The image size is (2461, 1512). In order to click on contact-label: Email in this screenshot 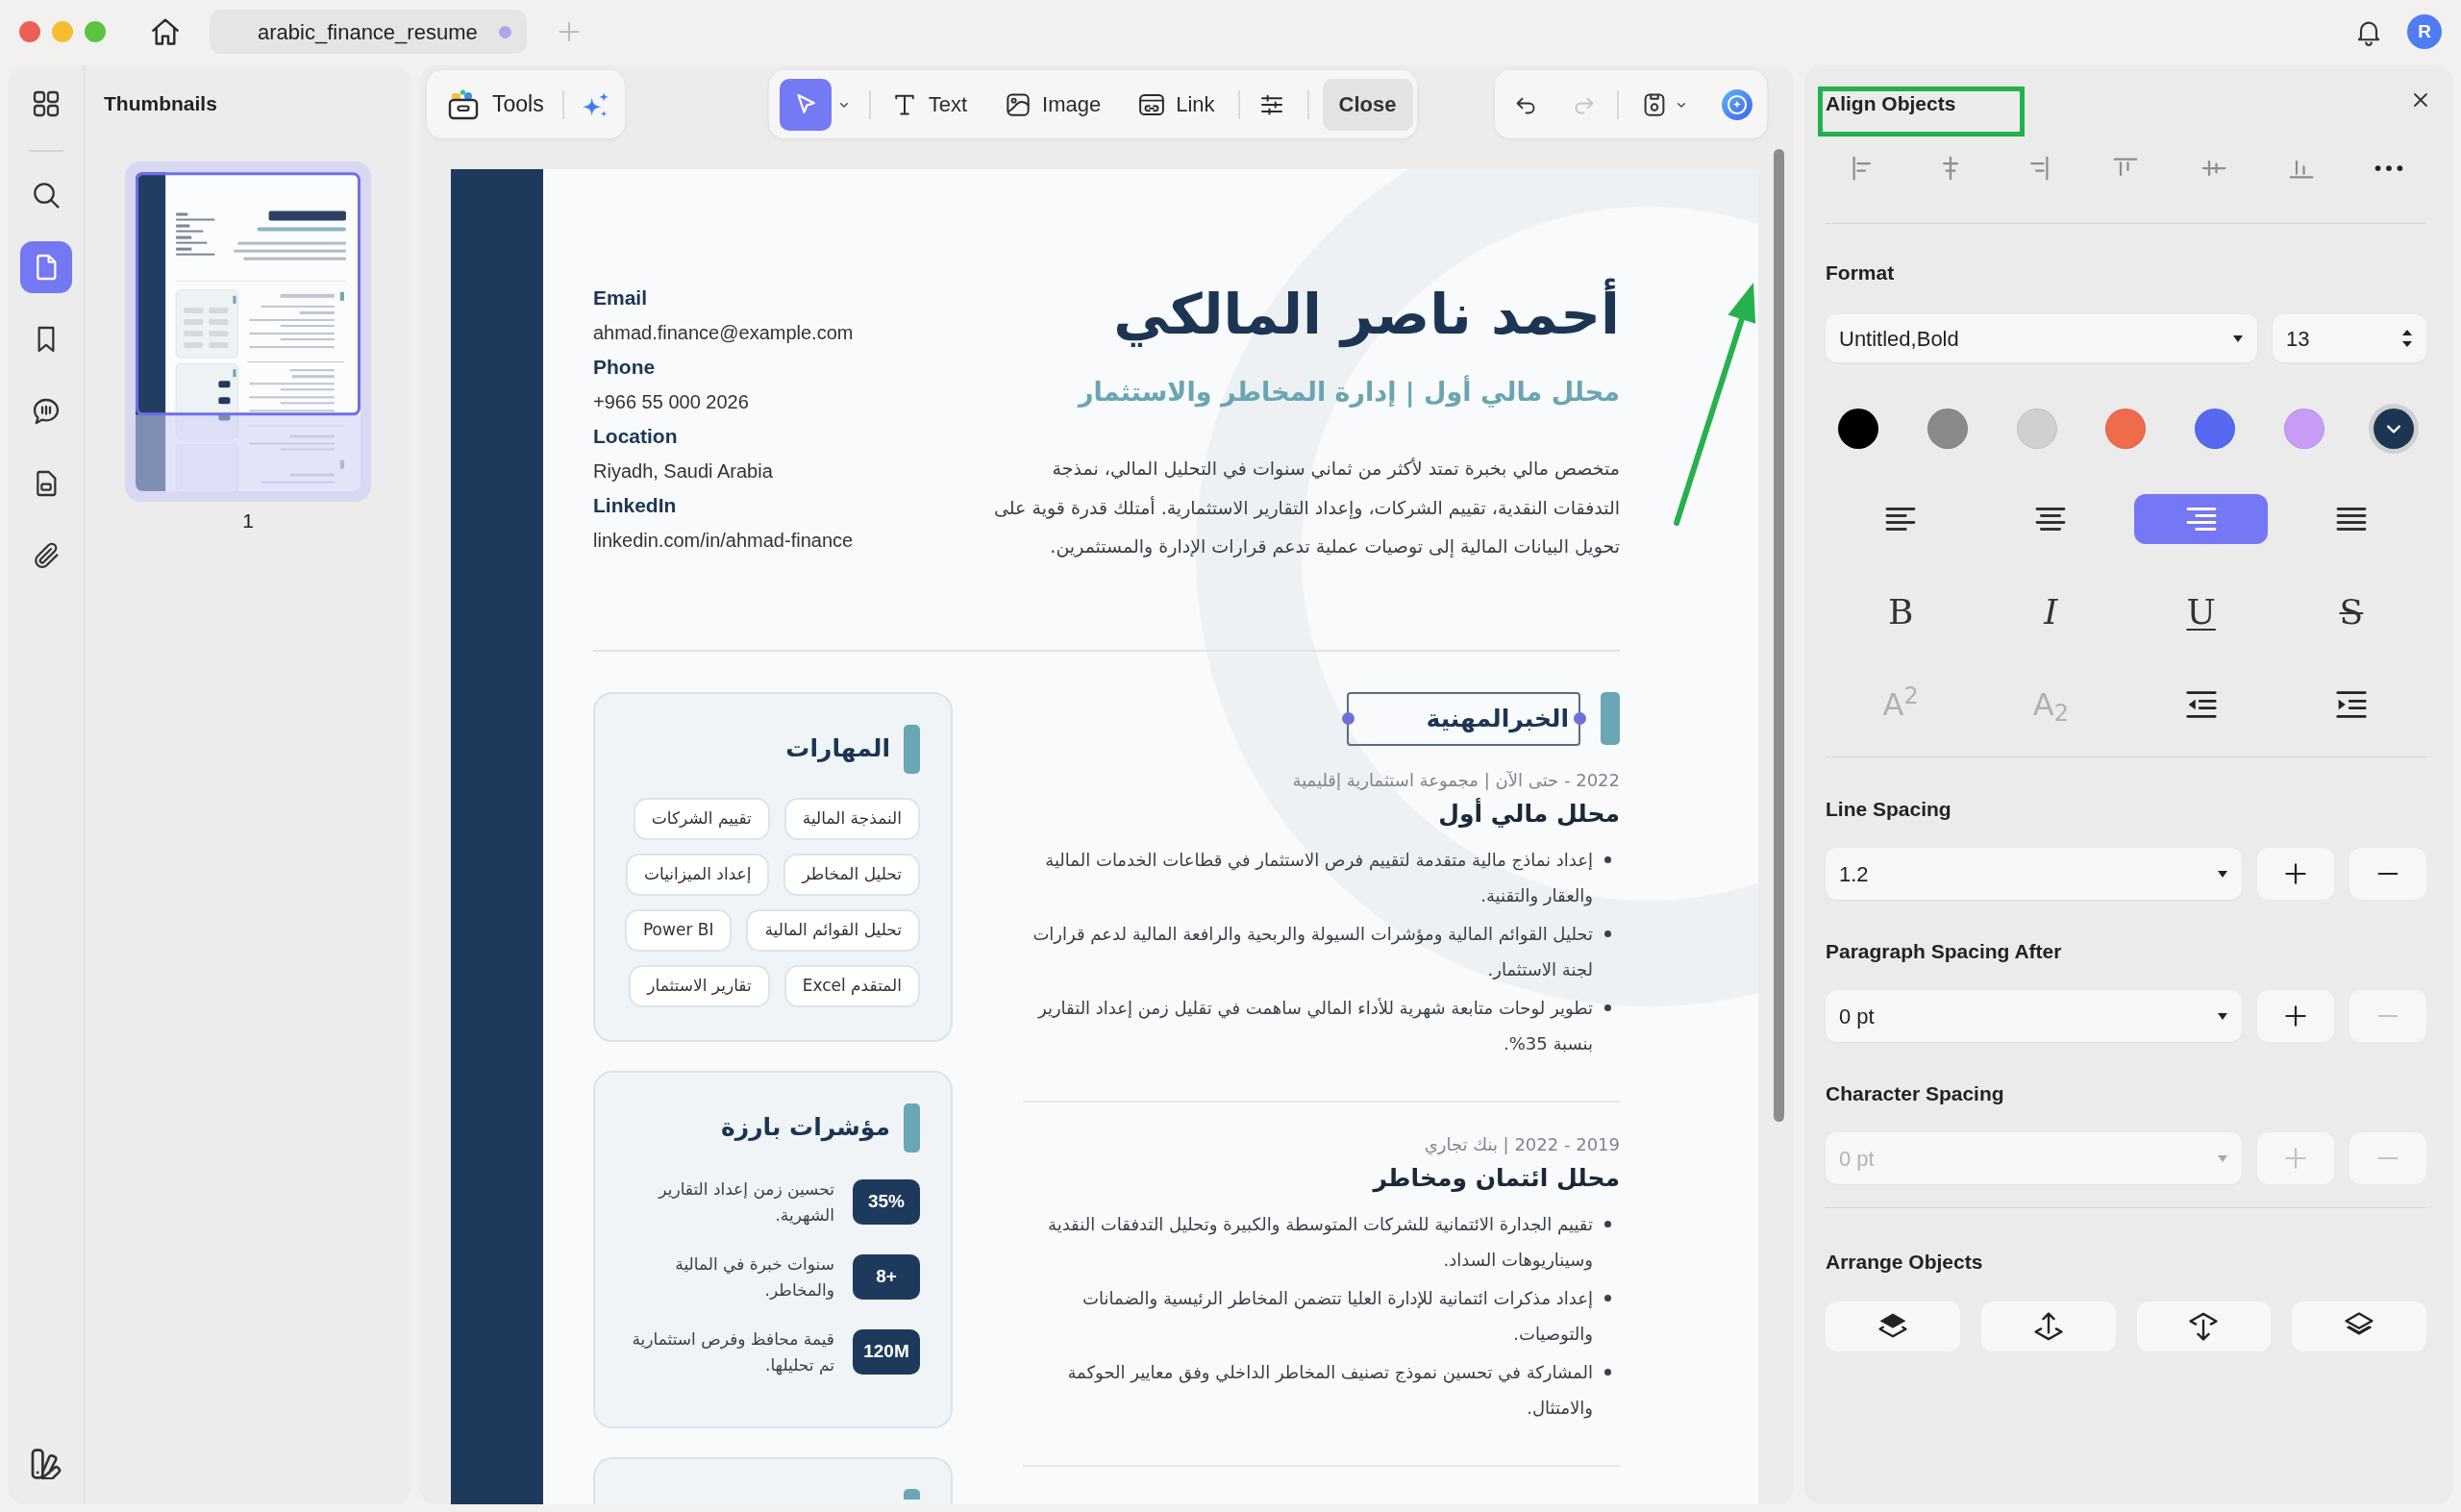, I will do `click(620, 297)`.